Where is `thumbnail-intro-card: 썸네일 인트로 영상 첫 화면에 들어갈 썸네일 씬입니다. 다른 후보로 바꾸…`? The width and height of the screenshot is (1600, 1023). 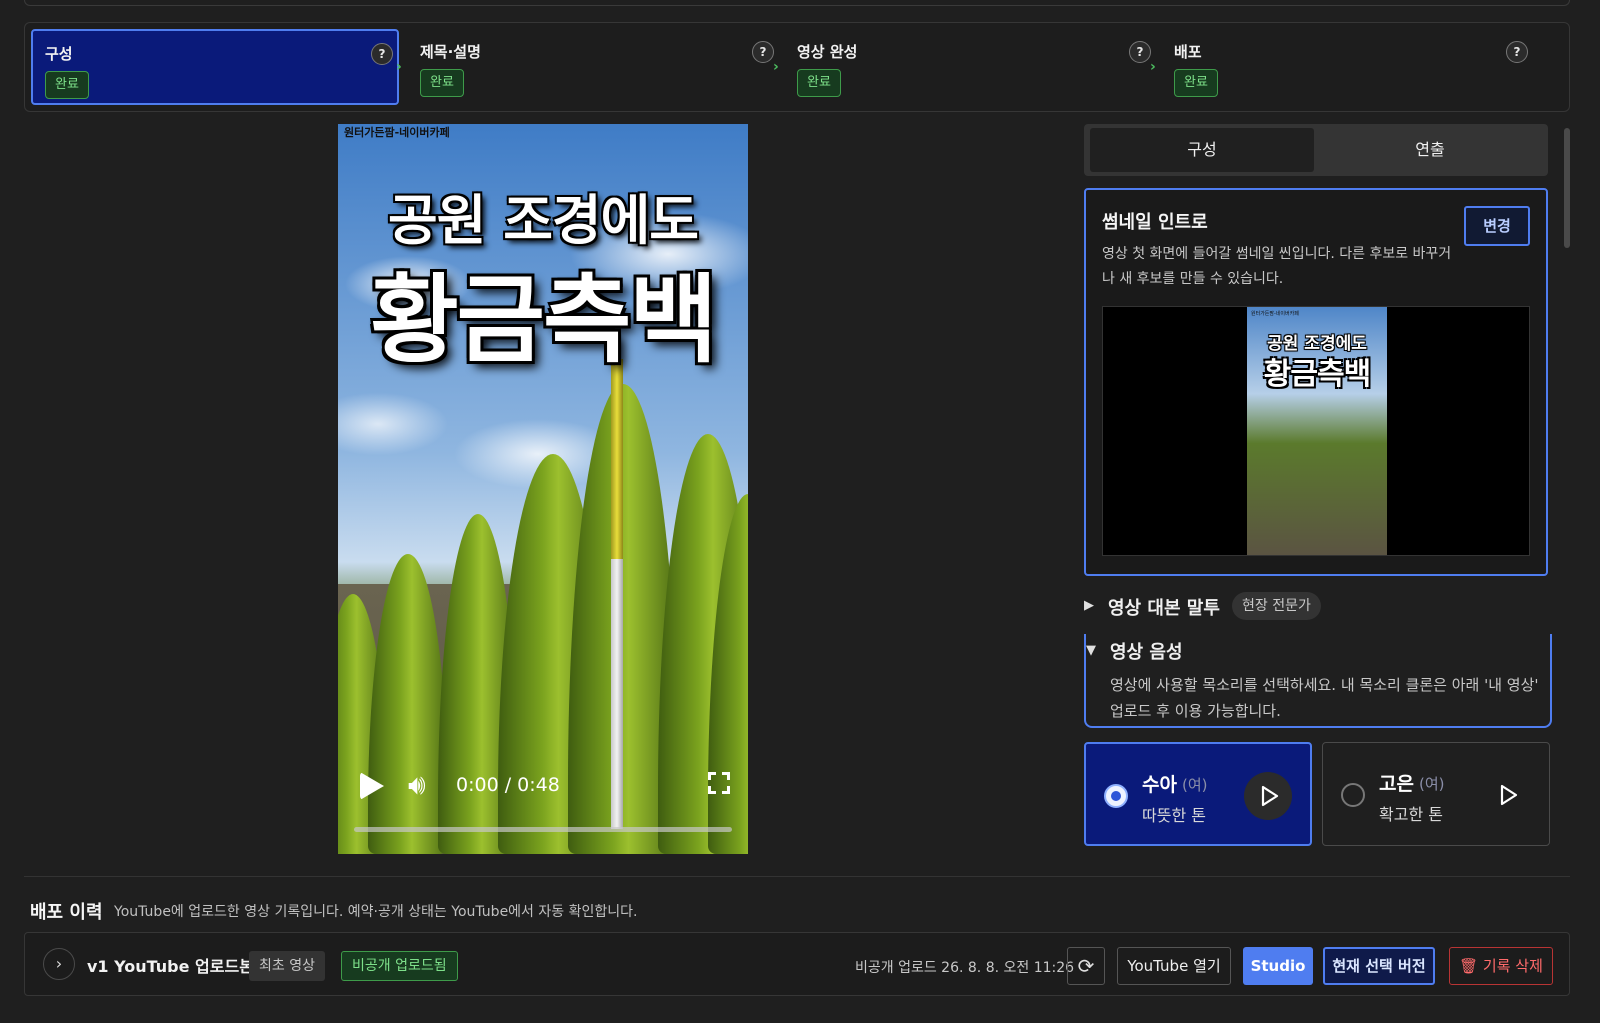 thumbnail-intro-card: 썸네일 인트로 영상 첫 화면에 들어갈 썸네일 씬입니다. 다른 후보로 바꾸… is located at coordinates (1316, 382).